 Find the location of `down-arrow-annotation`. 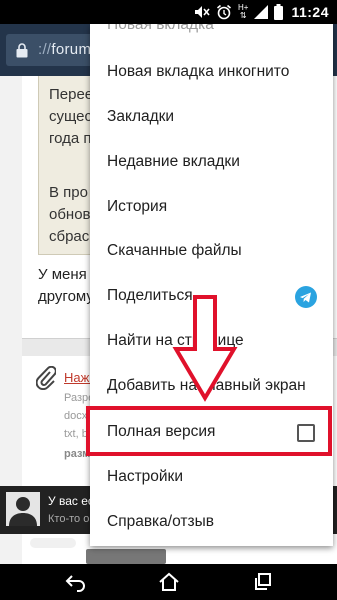

down-arrow-annotation is located at coordinates (205, 348).